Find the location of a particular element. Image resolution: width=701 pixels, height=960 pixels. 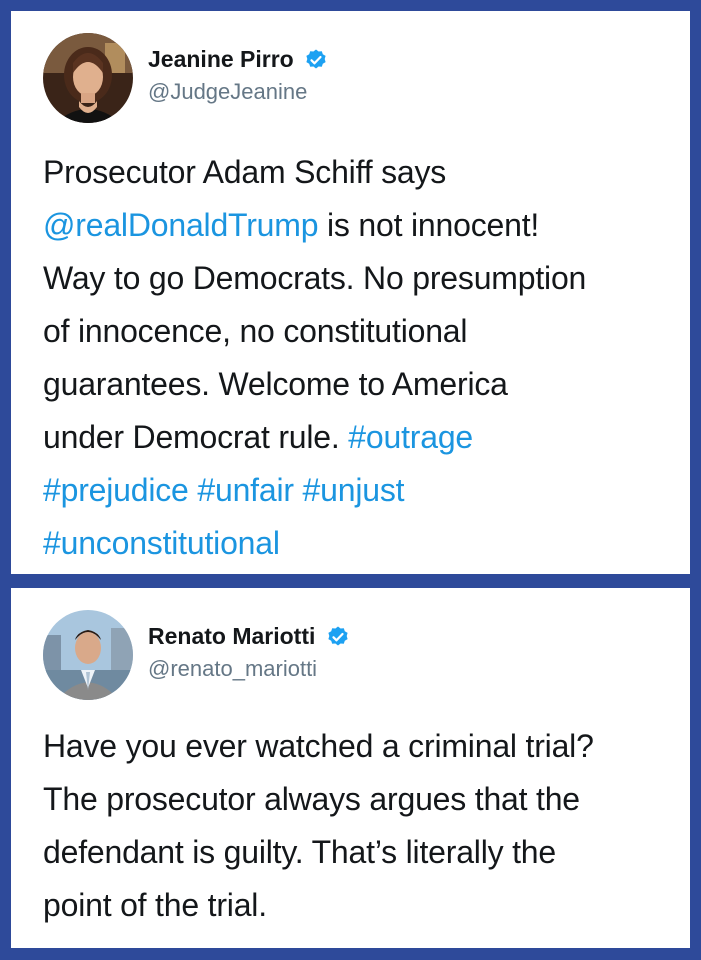

tweet-text-line: The prosecutor always argues that the is located at coordinates (356, 799).